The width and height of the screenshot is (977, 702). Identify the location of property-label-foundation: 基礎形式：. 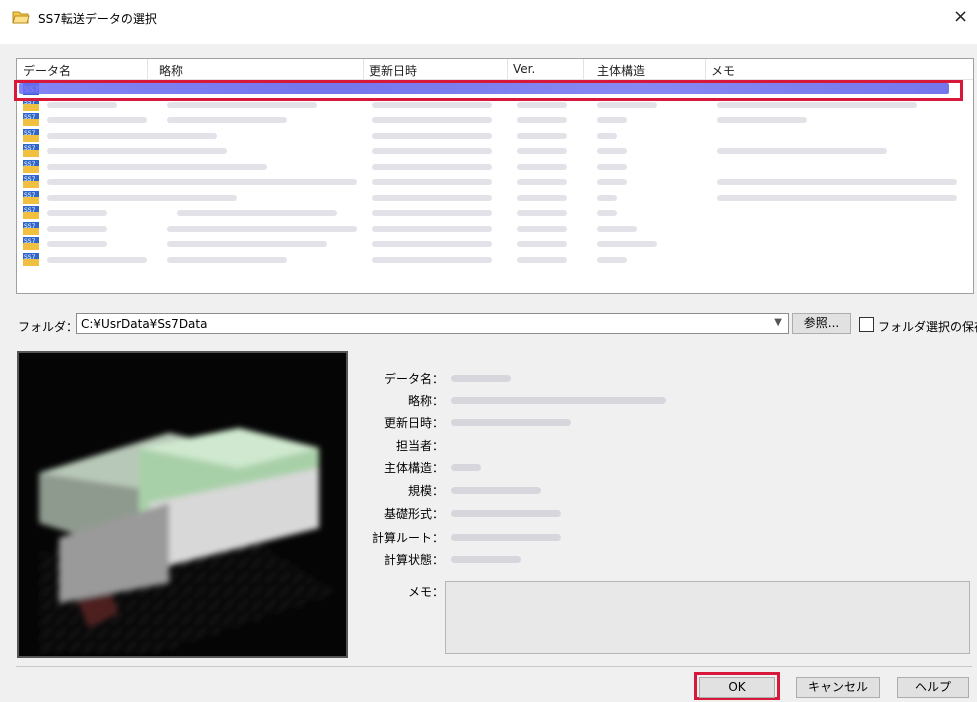
(413, 514).